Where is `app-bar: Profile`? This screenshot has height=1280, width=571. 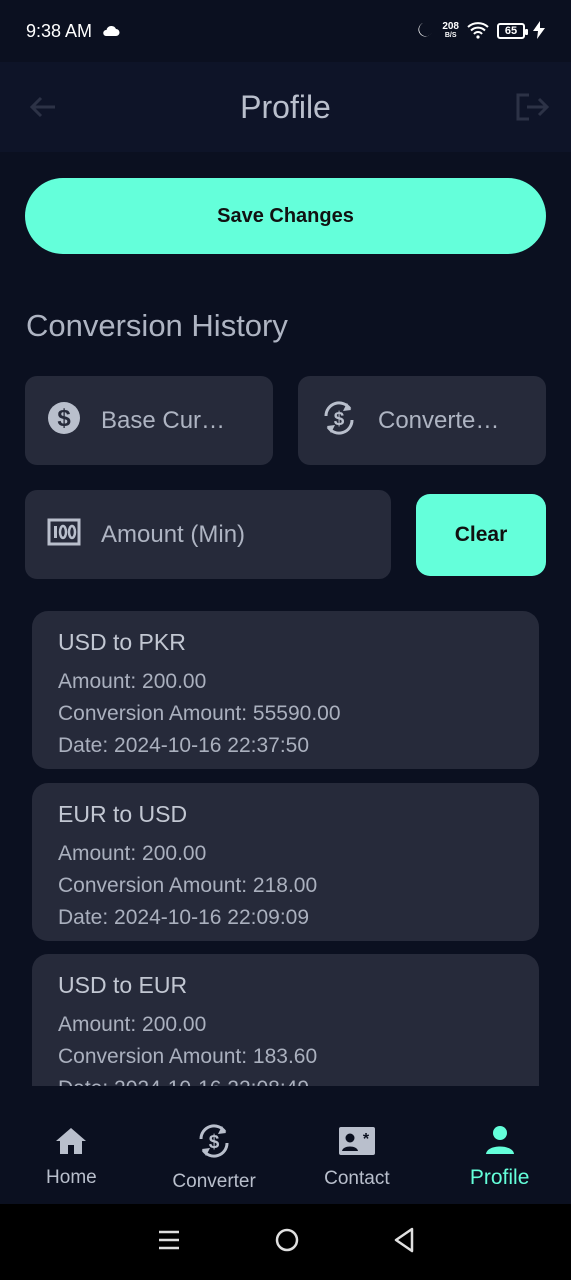 app-bar: Profile is located at coordinates (285, 107).